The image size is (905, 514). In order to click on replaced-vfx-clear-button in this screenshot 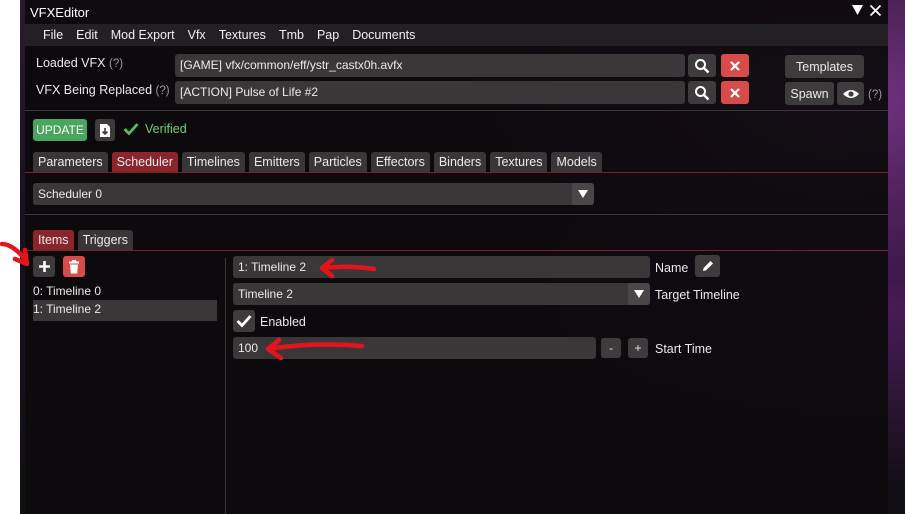, I will do `click(735, 92)`.